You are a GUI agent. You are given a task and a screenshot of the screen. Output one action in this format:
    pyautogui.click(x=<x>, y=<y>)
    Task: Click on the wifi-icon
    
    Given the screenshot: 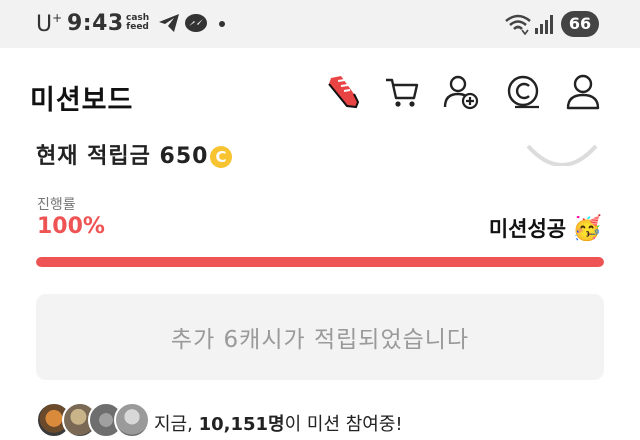 What is the action you would take?
    pyautogui.click(x=518, y=26)
    